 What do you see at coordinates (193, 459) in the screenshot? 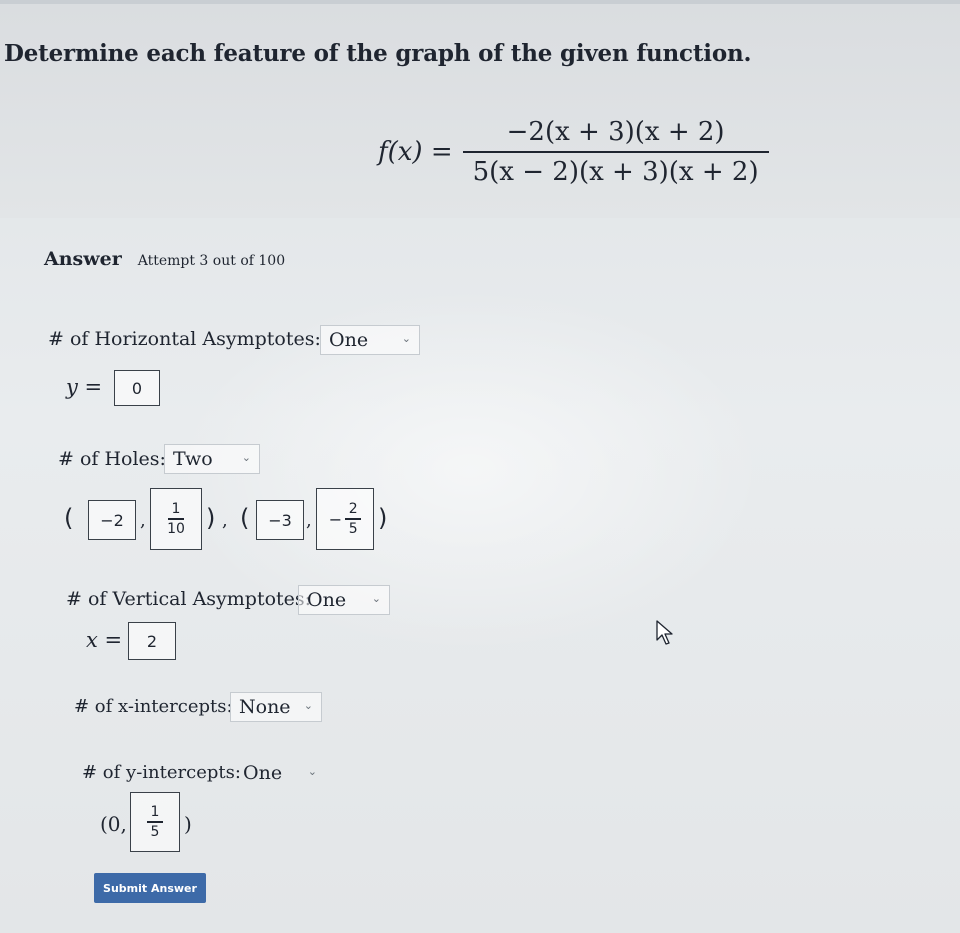
I see `holes-value: Two` at bounding box center [193, 459].